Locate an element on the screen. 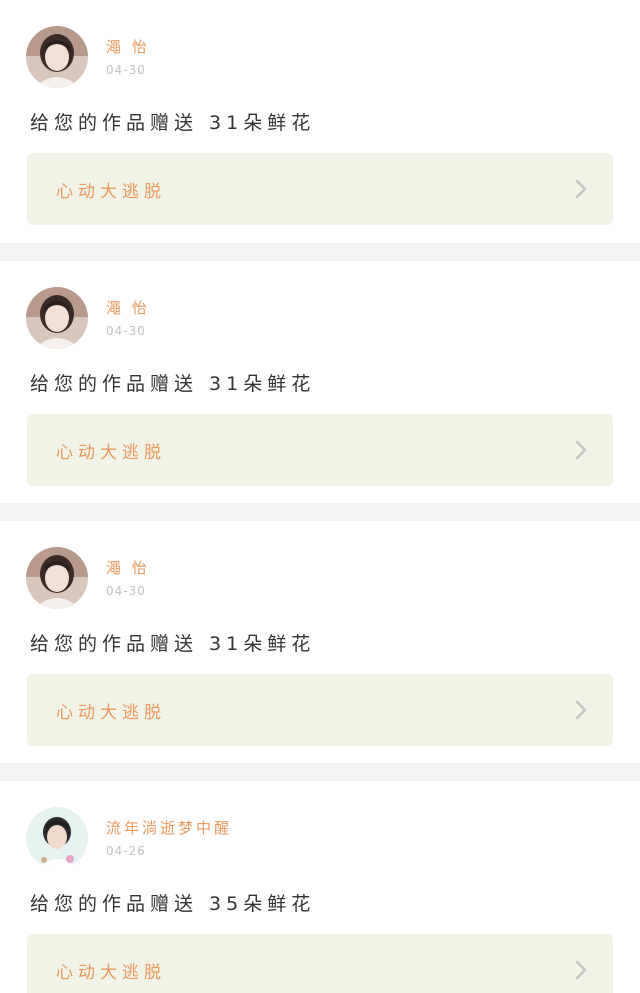 This screenshot has width=640, height=993. gift-message: 给您的作品赠送 35朵鲜花 is located at coordinates (173, 904).